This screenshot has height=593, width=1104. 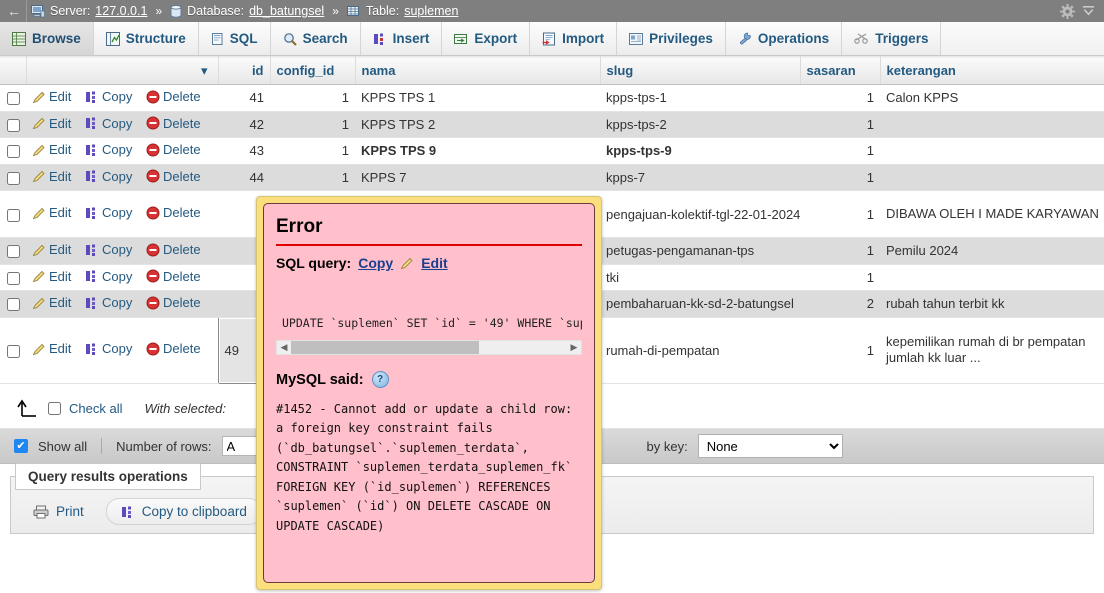 I want to click on tab-triggers: Triggers, so click(x=892, y=38).